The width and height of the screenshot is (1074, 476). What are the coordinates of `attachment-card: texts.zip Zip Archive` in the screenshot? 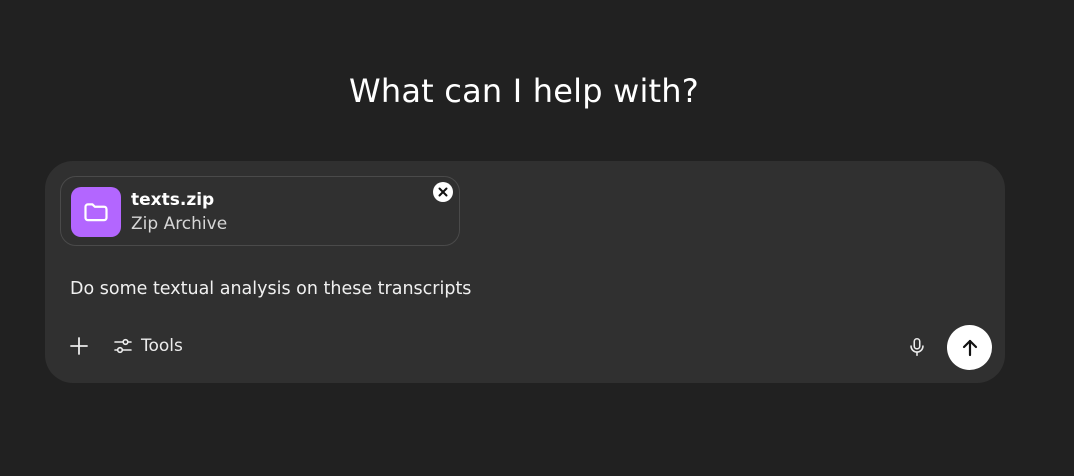 It's located at (260, 211).